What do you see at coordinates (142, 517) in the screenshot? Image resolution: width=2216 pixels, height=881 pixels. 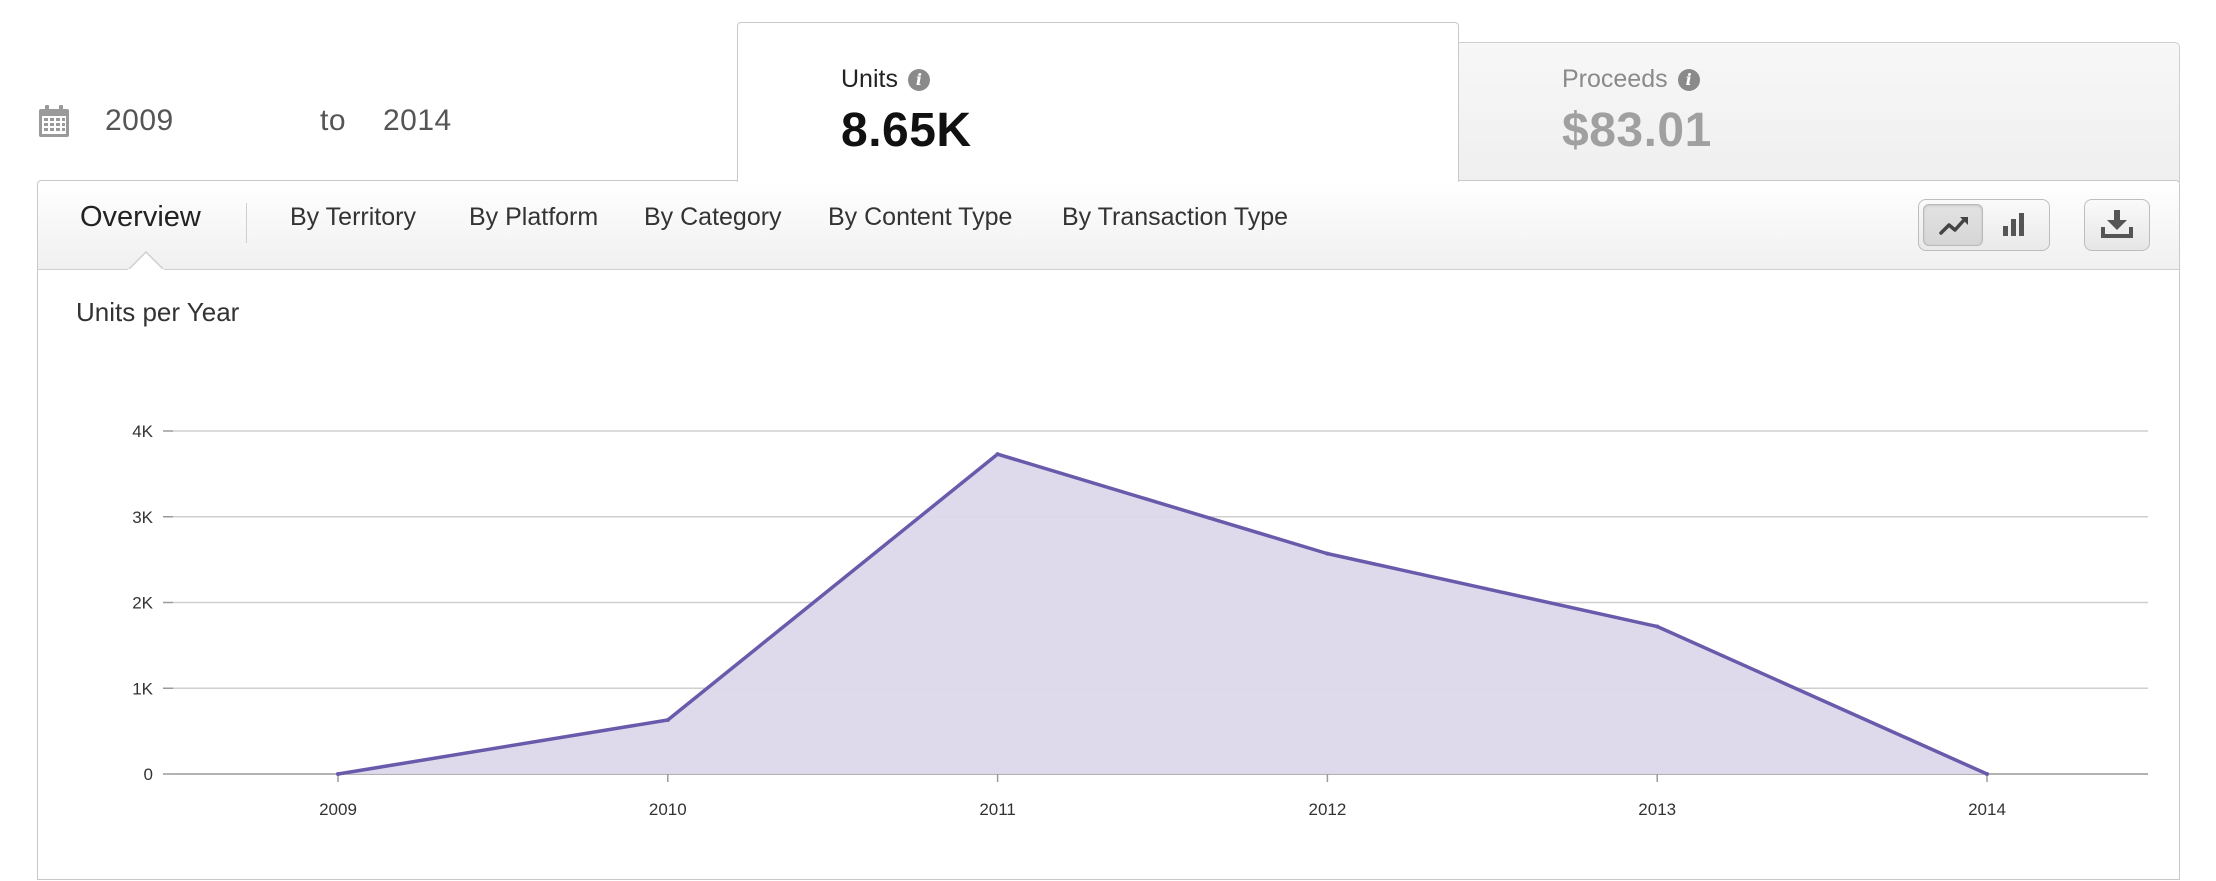 I see `y-tick-label: 3K` at bounding box center [142, 517].